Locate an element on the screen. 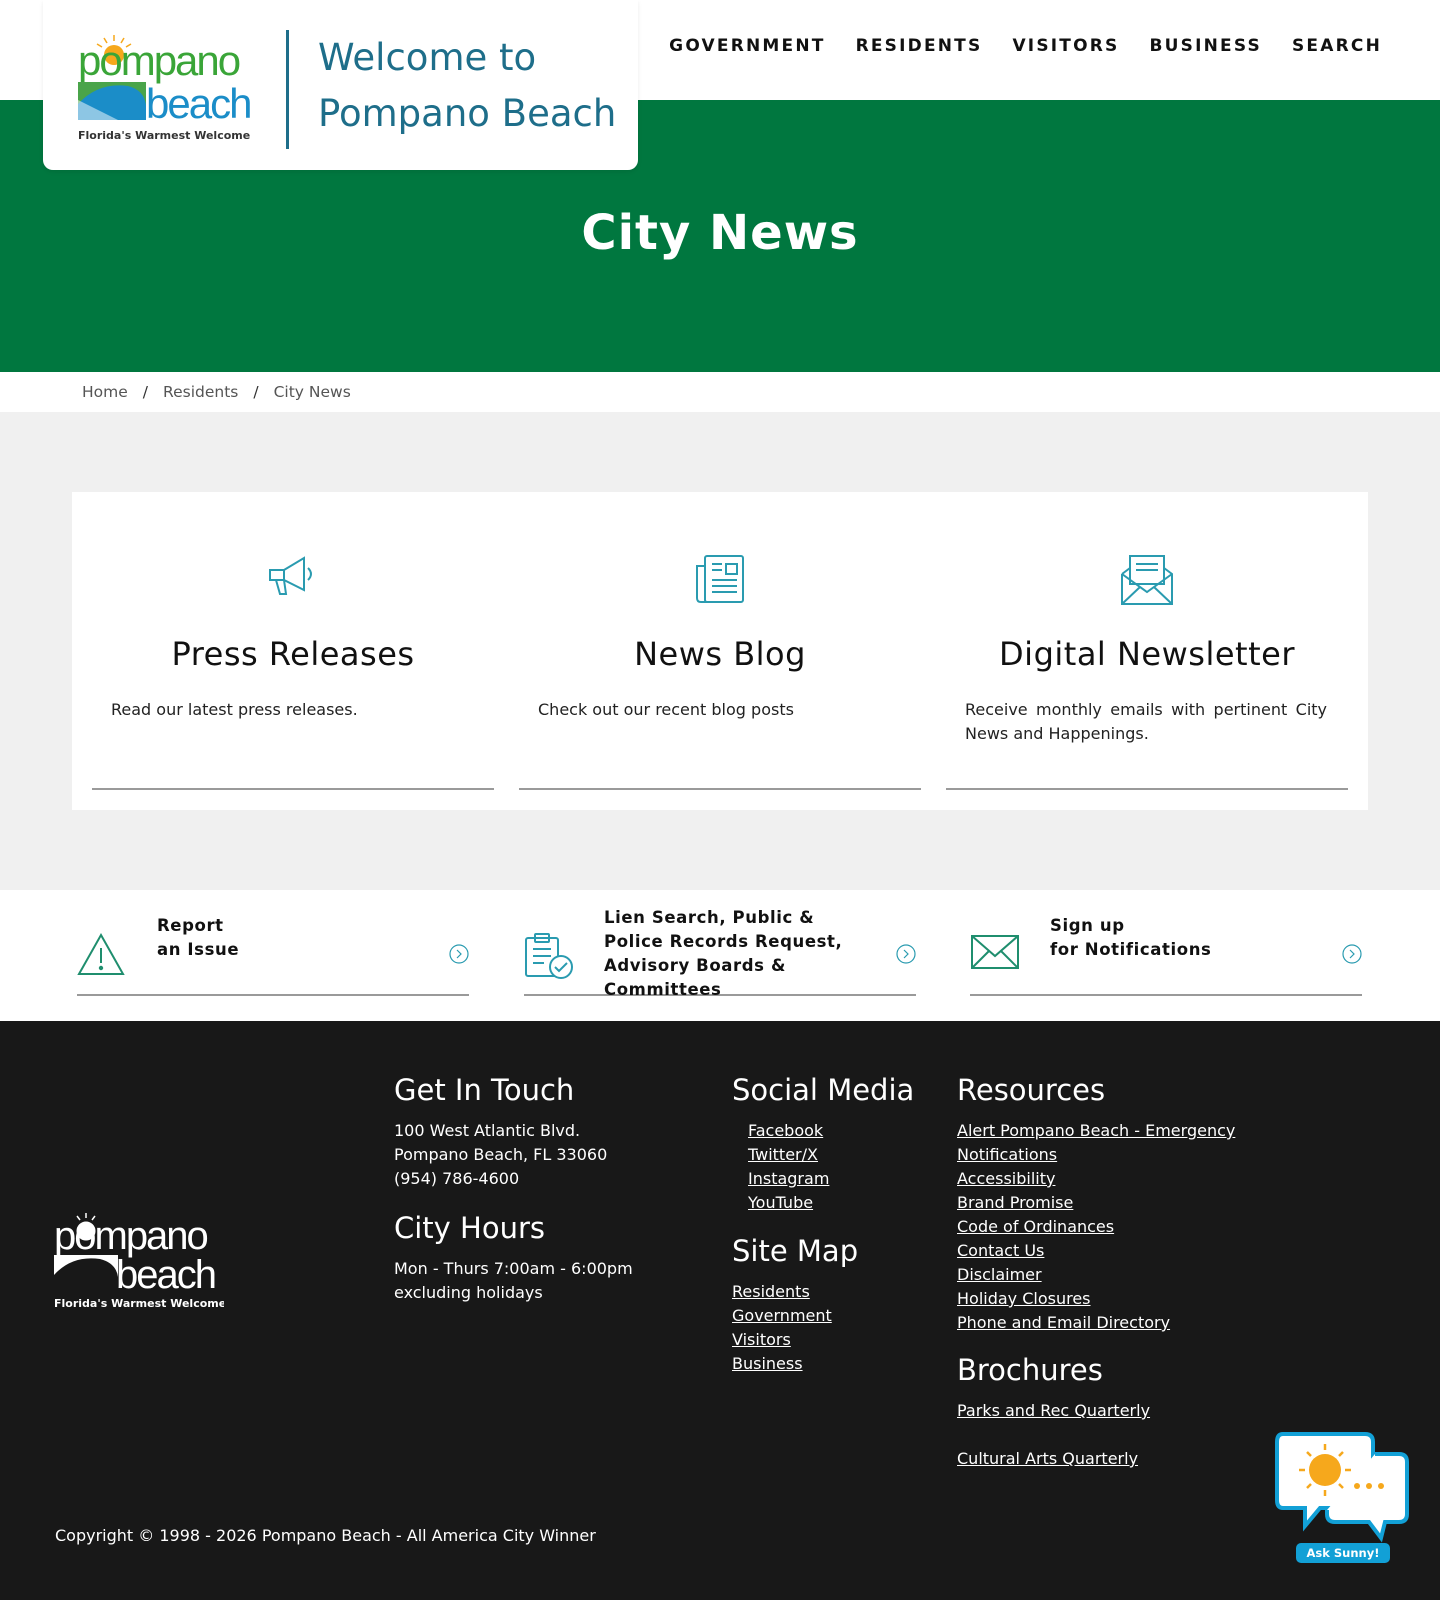 The width and height of the screenshot is (1440, 1600). envelope-letter-icon is located at coordinates (1147, 582).